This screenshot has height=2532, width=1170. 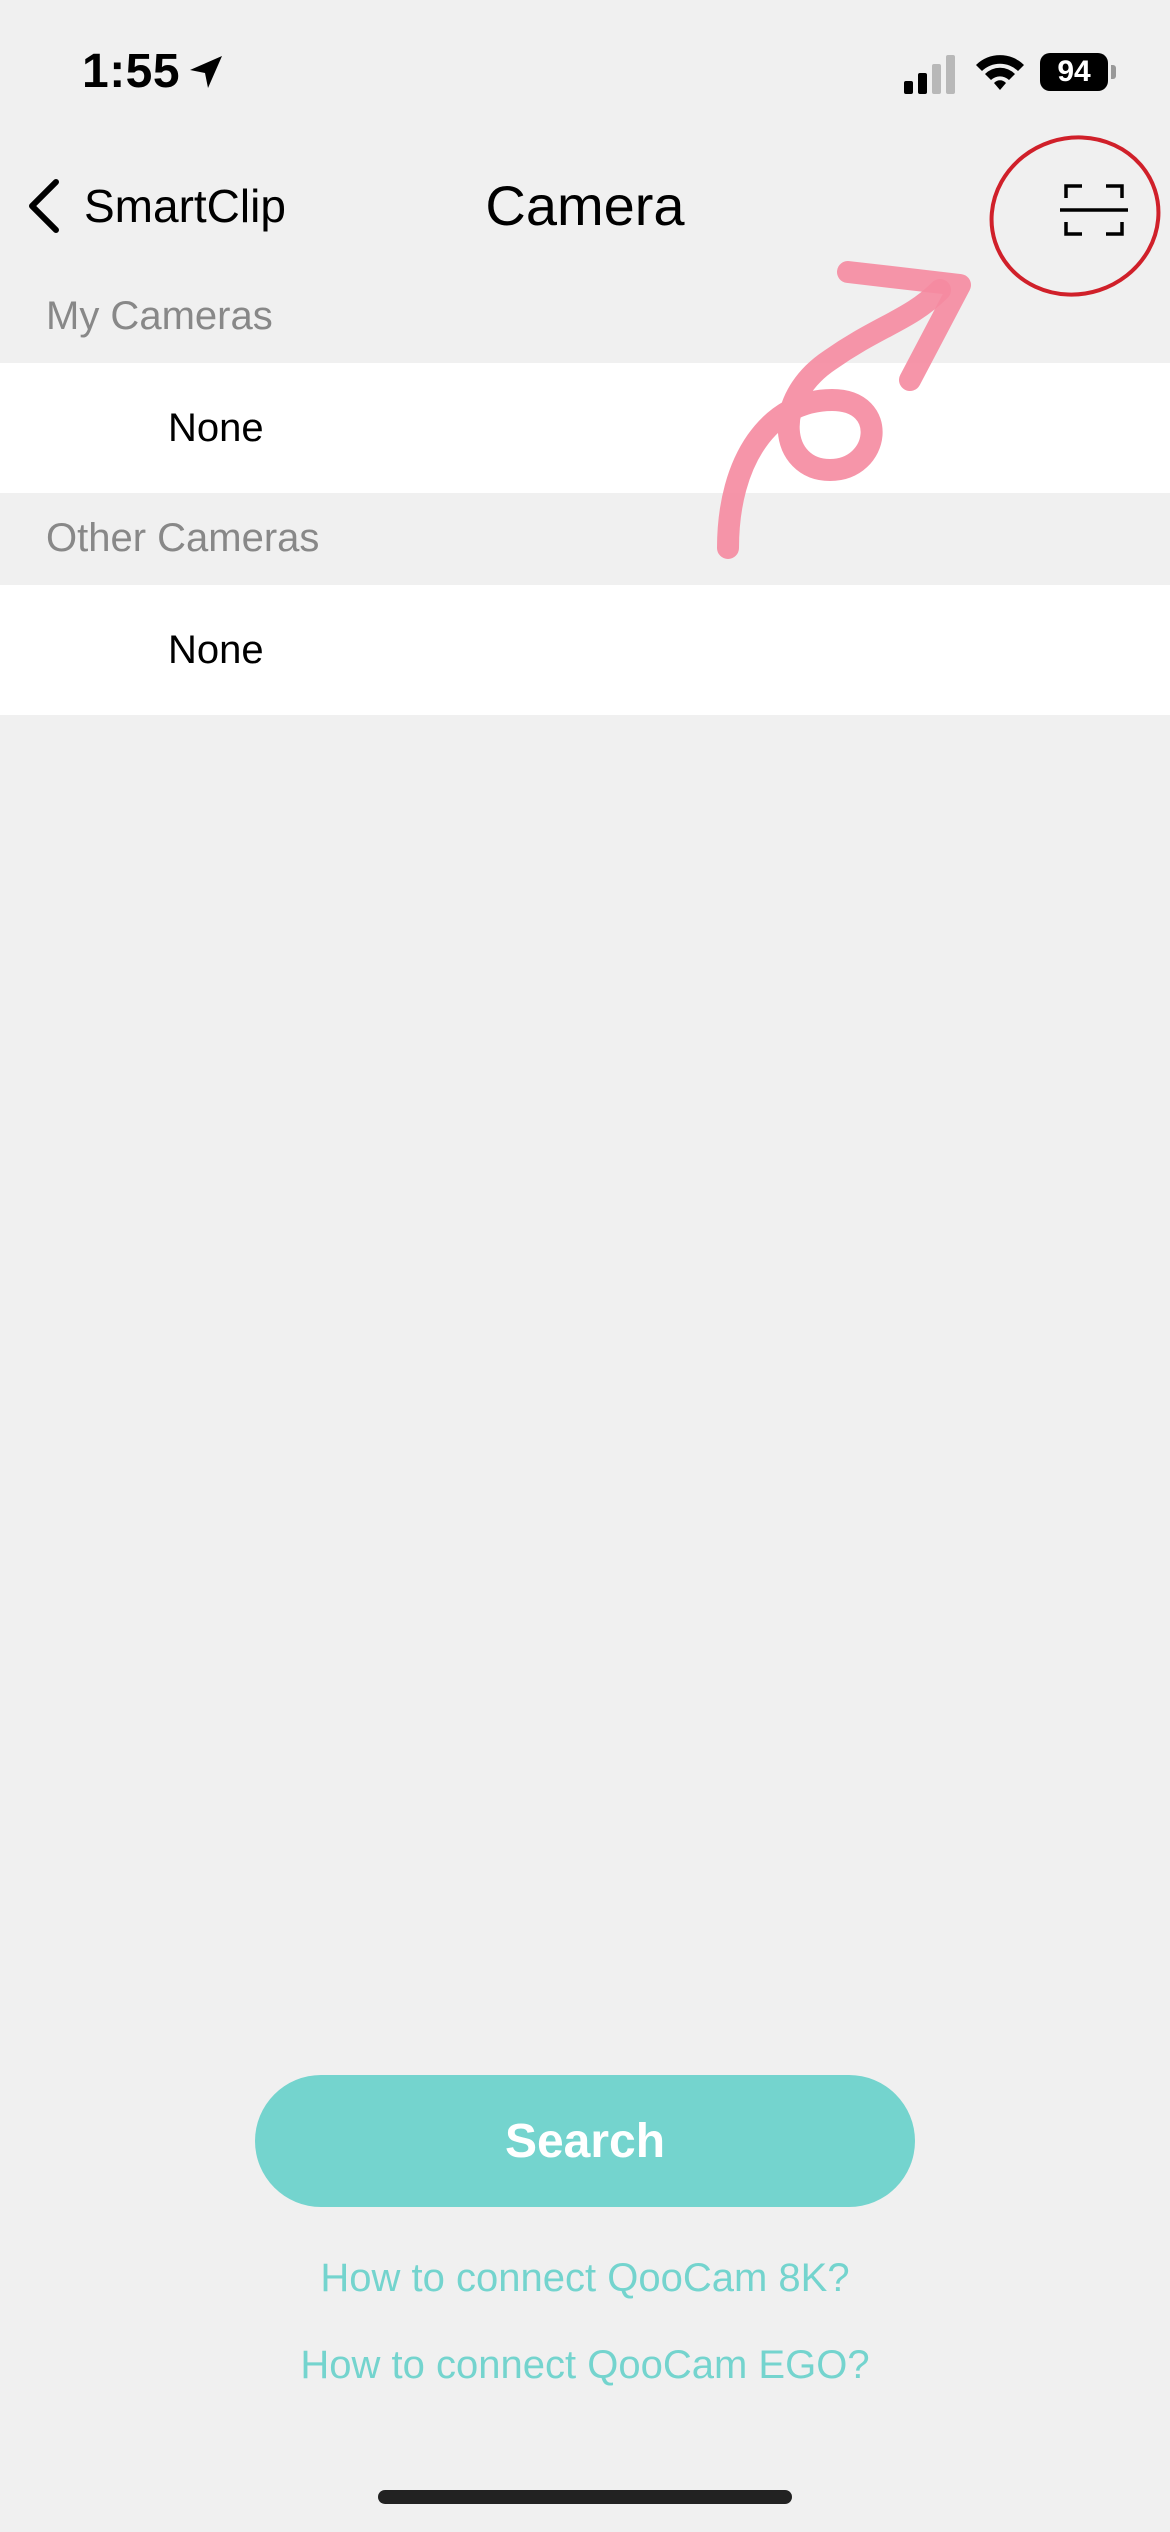 I want to click on battery-tip, so click(x=1113, y=72).